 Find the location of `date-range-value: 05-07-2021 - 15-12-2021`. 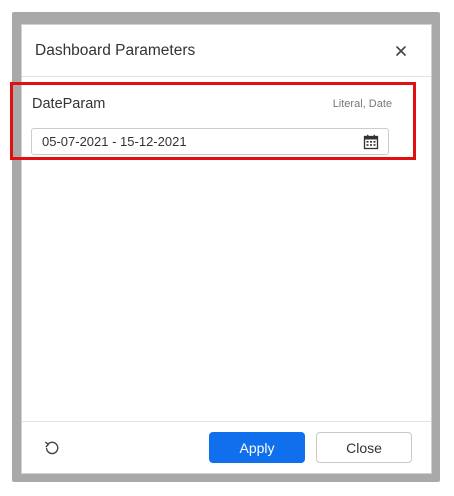

date-range-value: 05-07-2021 - 15-12-2021 is located at coordinates (114, 141).